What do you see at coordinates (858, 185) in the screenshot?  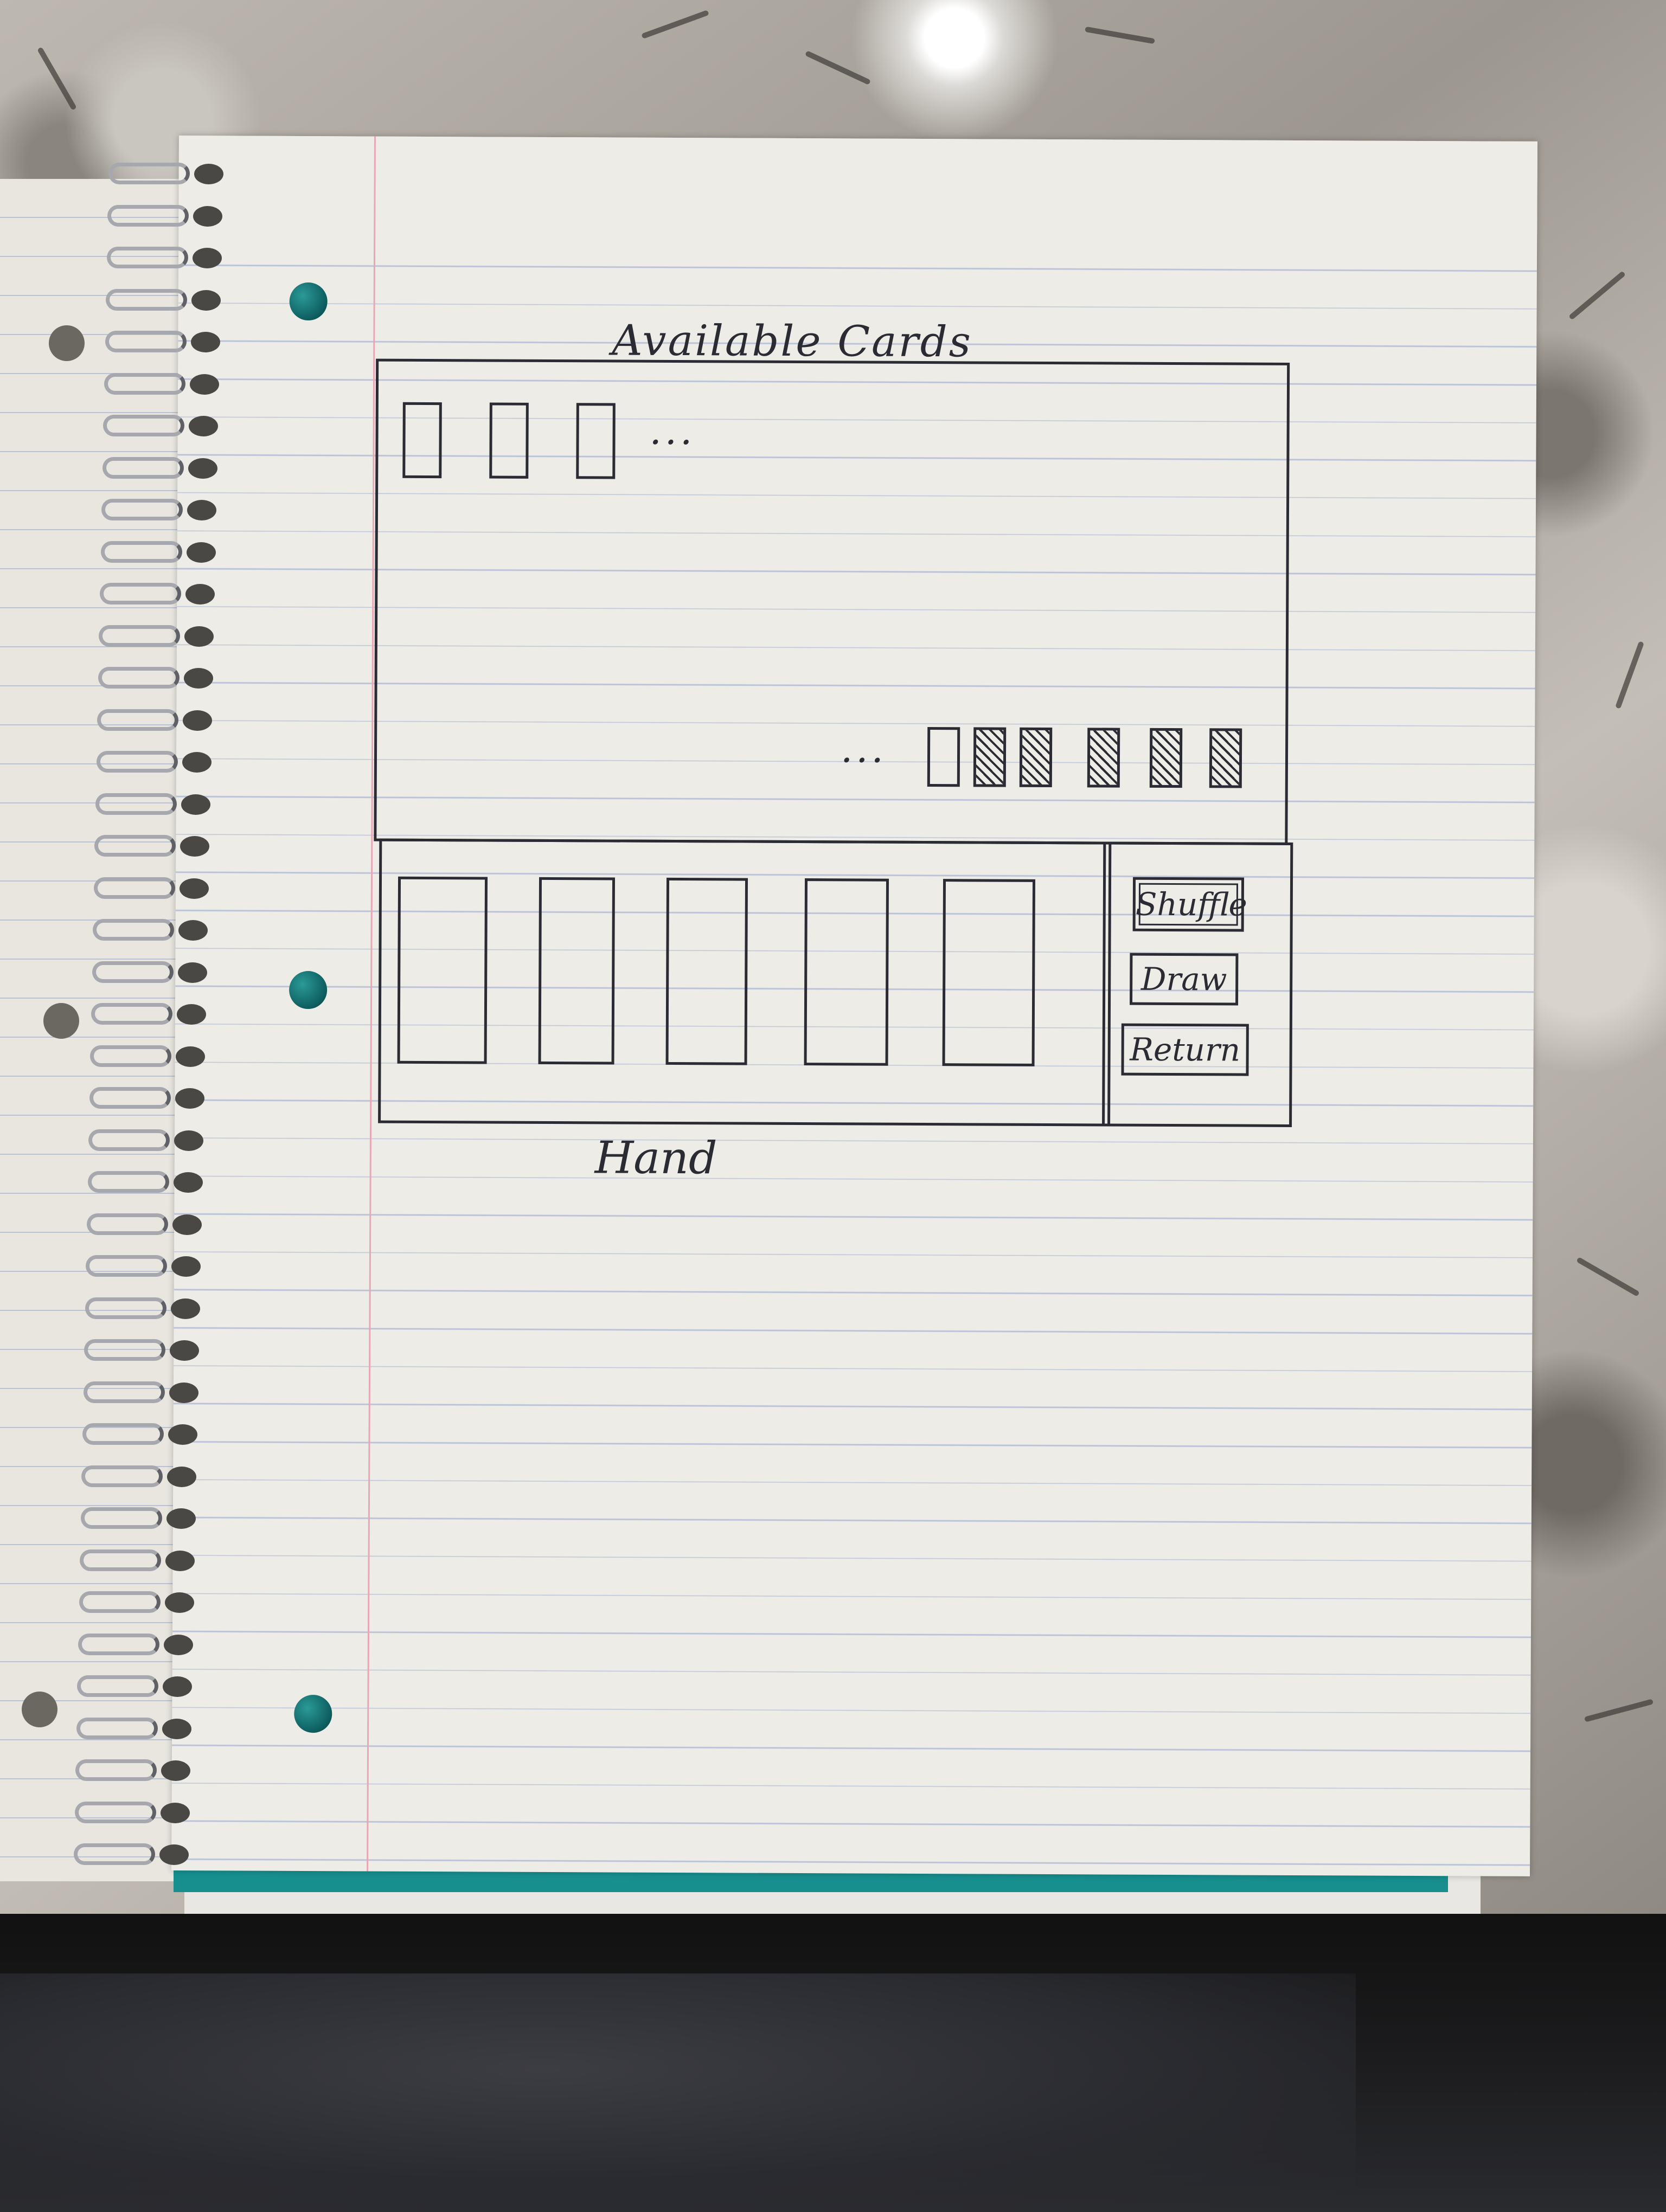 I see `page-header-blank` at bounding box center [858, 185].